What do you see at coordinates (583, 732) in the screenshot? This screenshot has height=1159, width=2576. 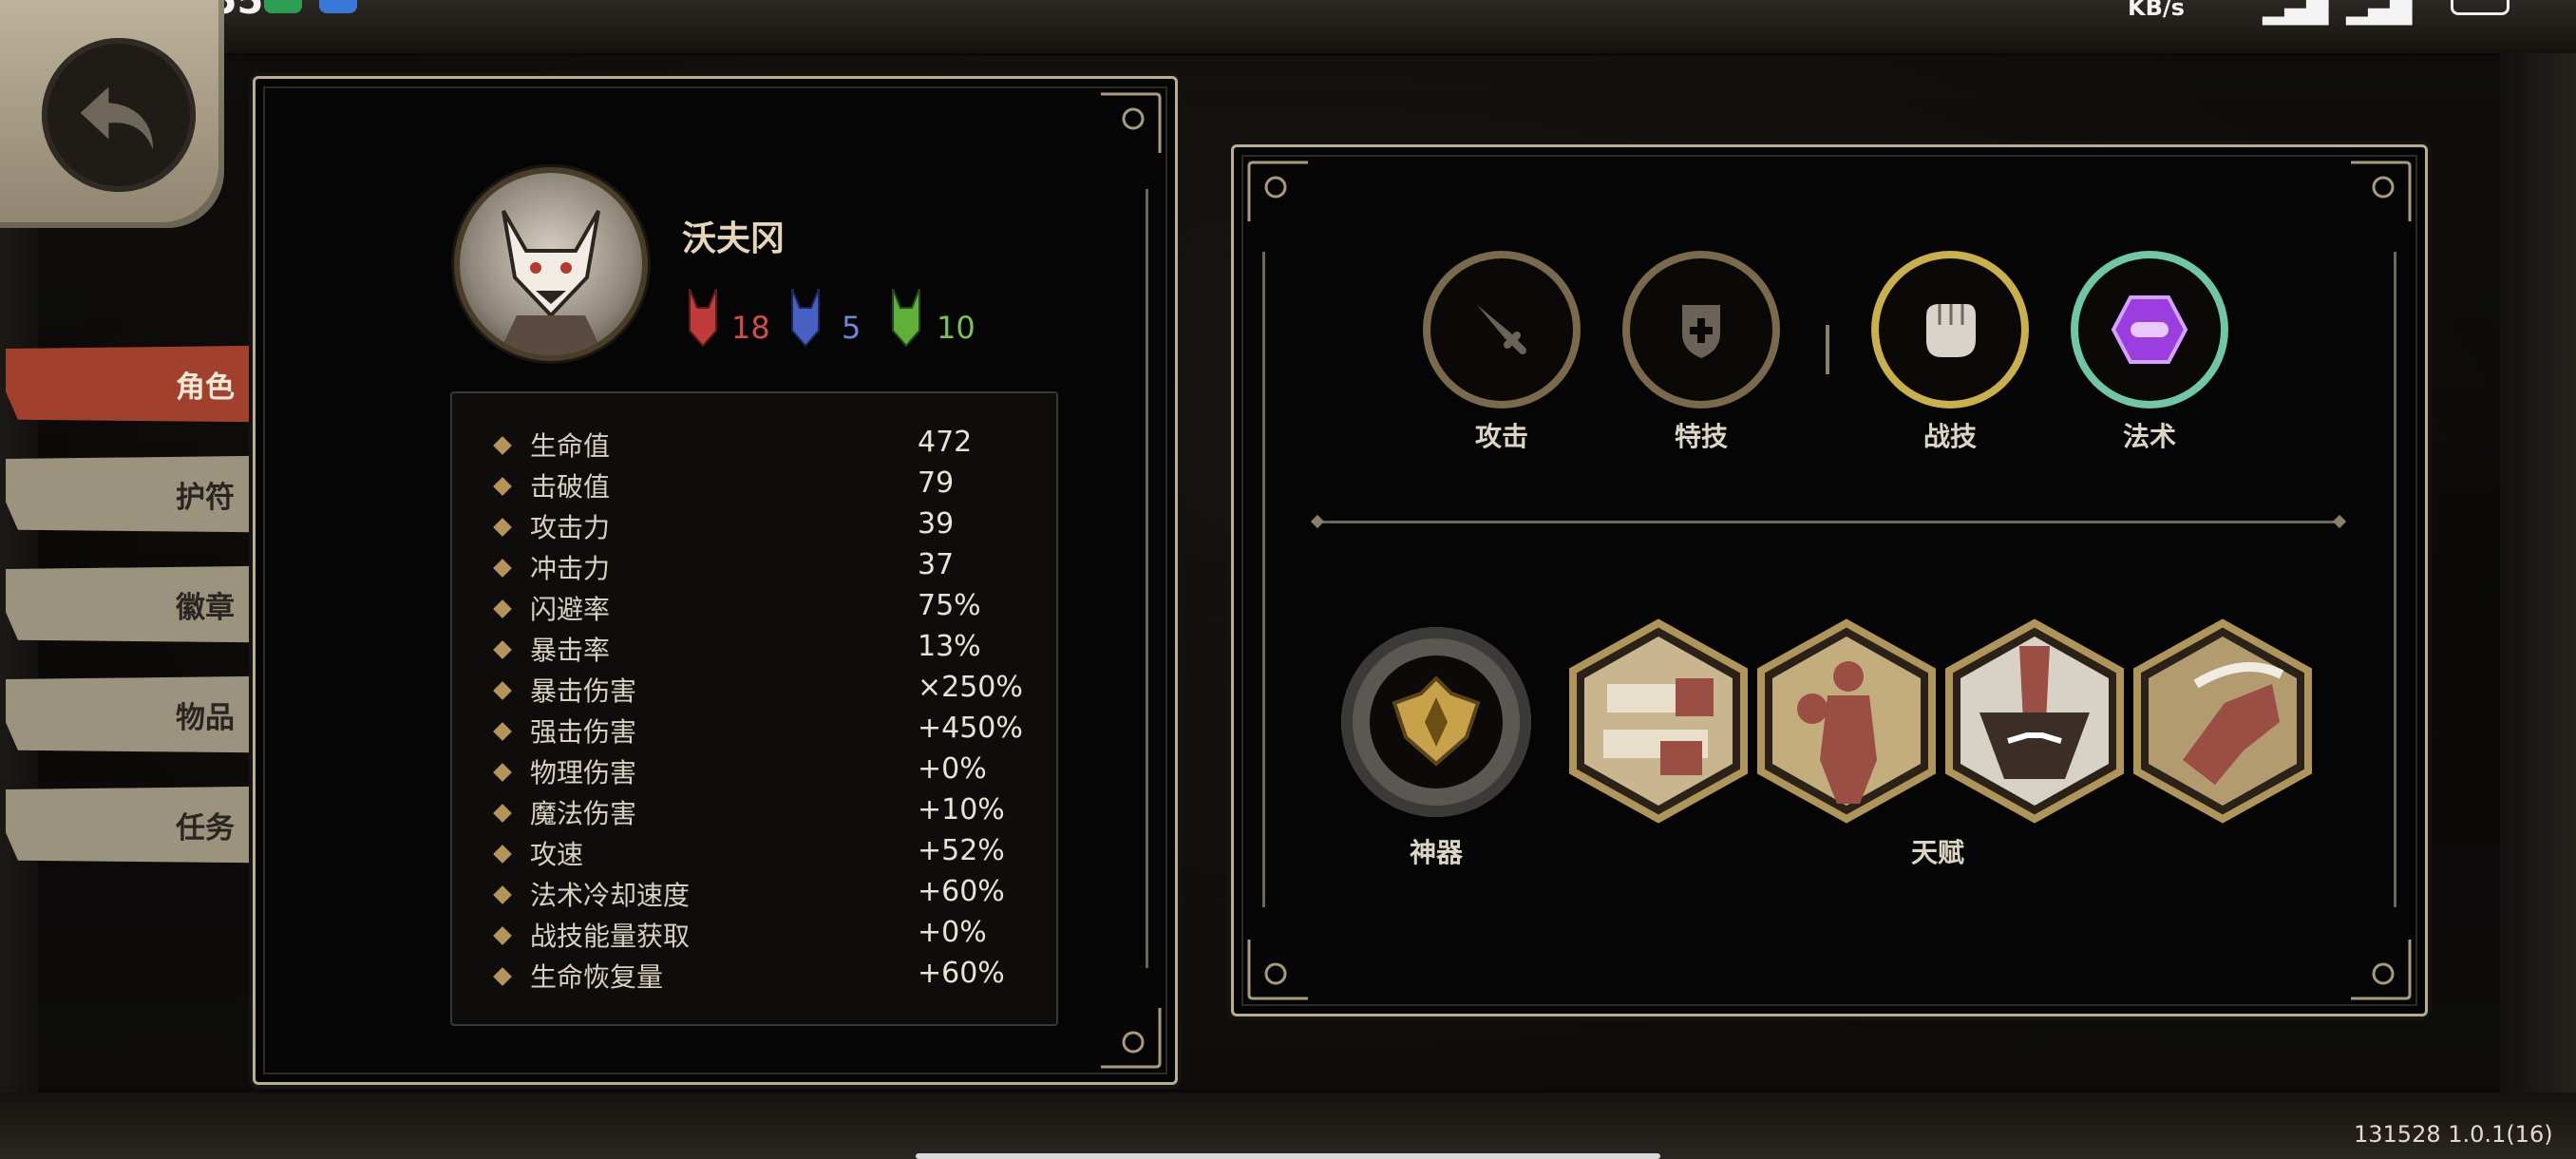 I see `stat-label: 强击伤害` at bounding box center [583, 732].